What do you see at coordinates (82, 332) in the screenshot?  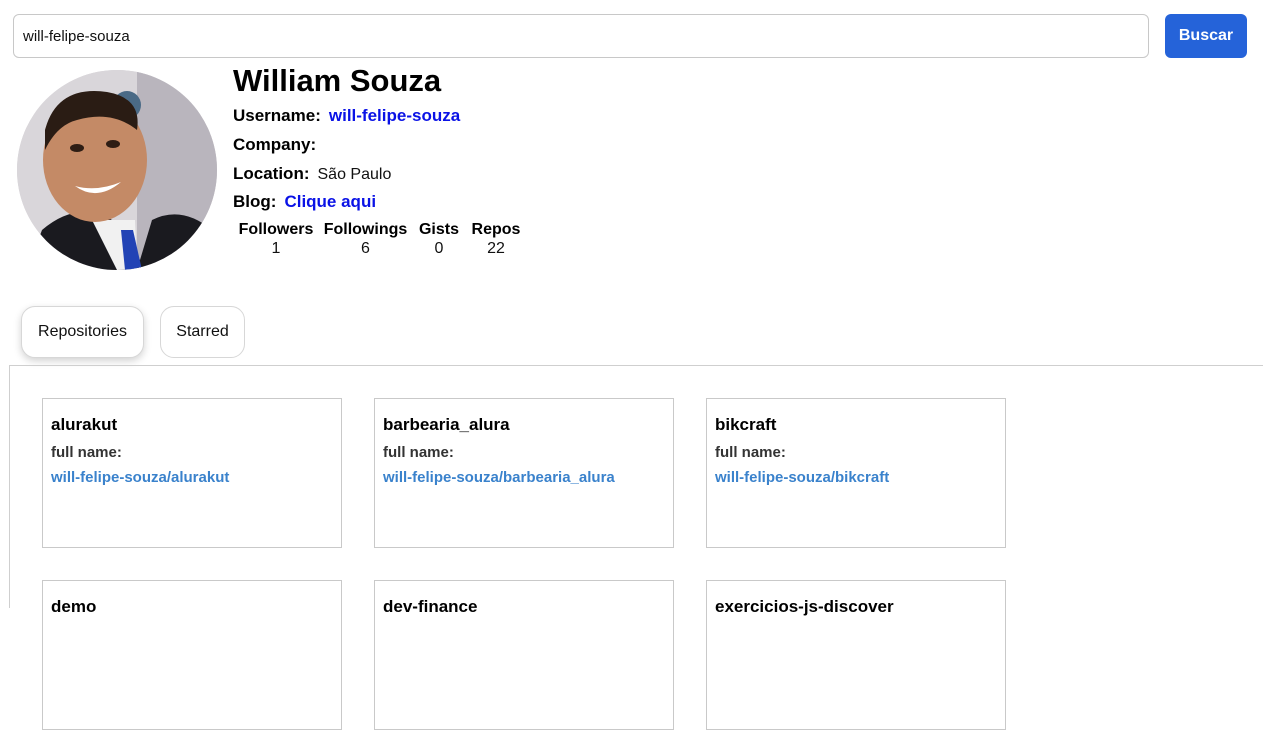 I see `tab-repositories: Repositories` at bounding box center [82, 332].